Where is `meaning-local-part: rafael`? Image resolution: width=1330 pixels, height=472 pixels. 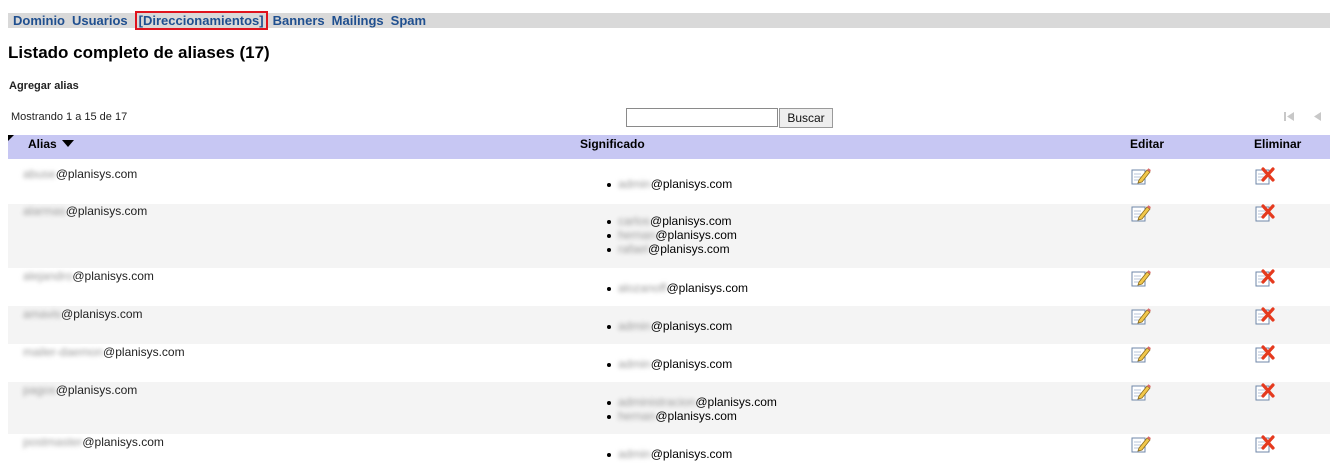 meaning-local-part: rafael is located at coordinates (633, 249).